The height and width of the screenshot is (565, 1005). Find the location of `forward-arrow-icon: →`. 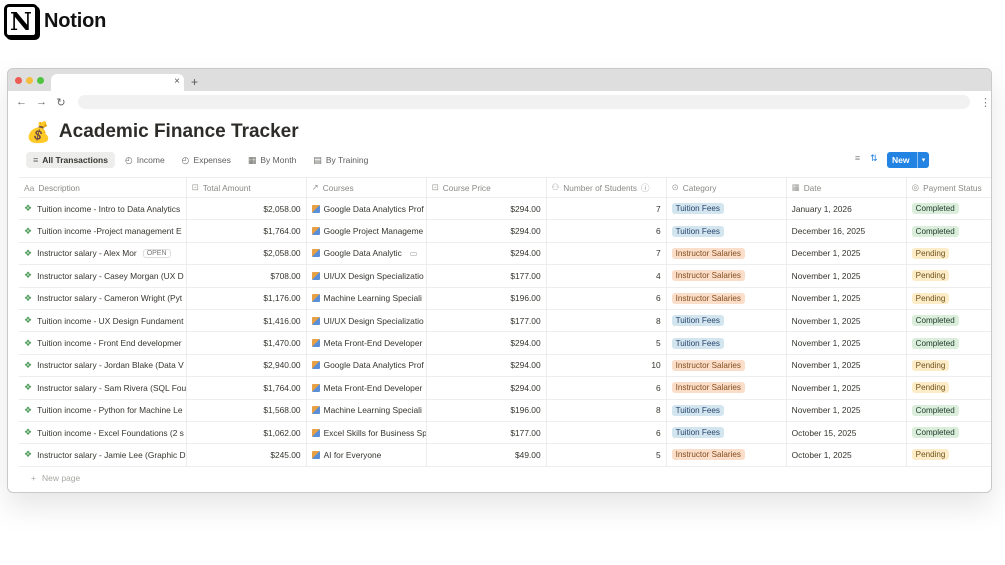

forward-arrow-icon: → is located at coordinates (41, 102).